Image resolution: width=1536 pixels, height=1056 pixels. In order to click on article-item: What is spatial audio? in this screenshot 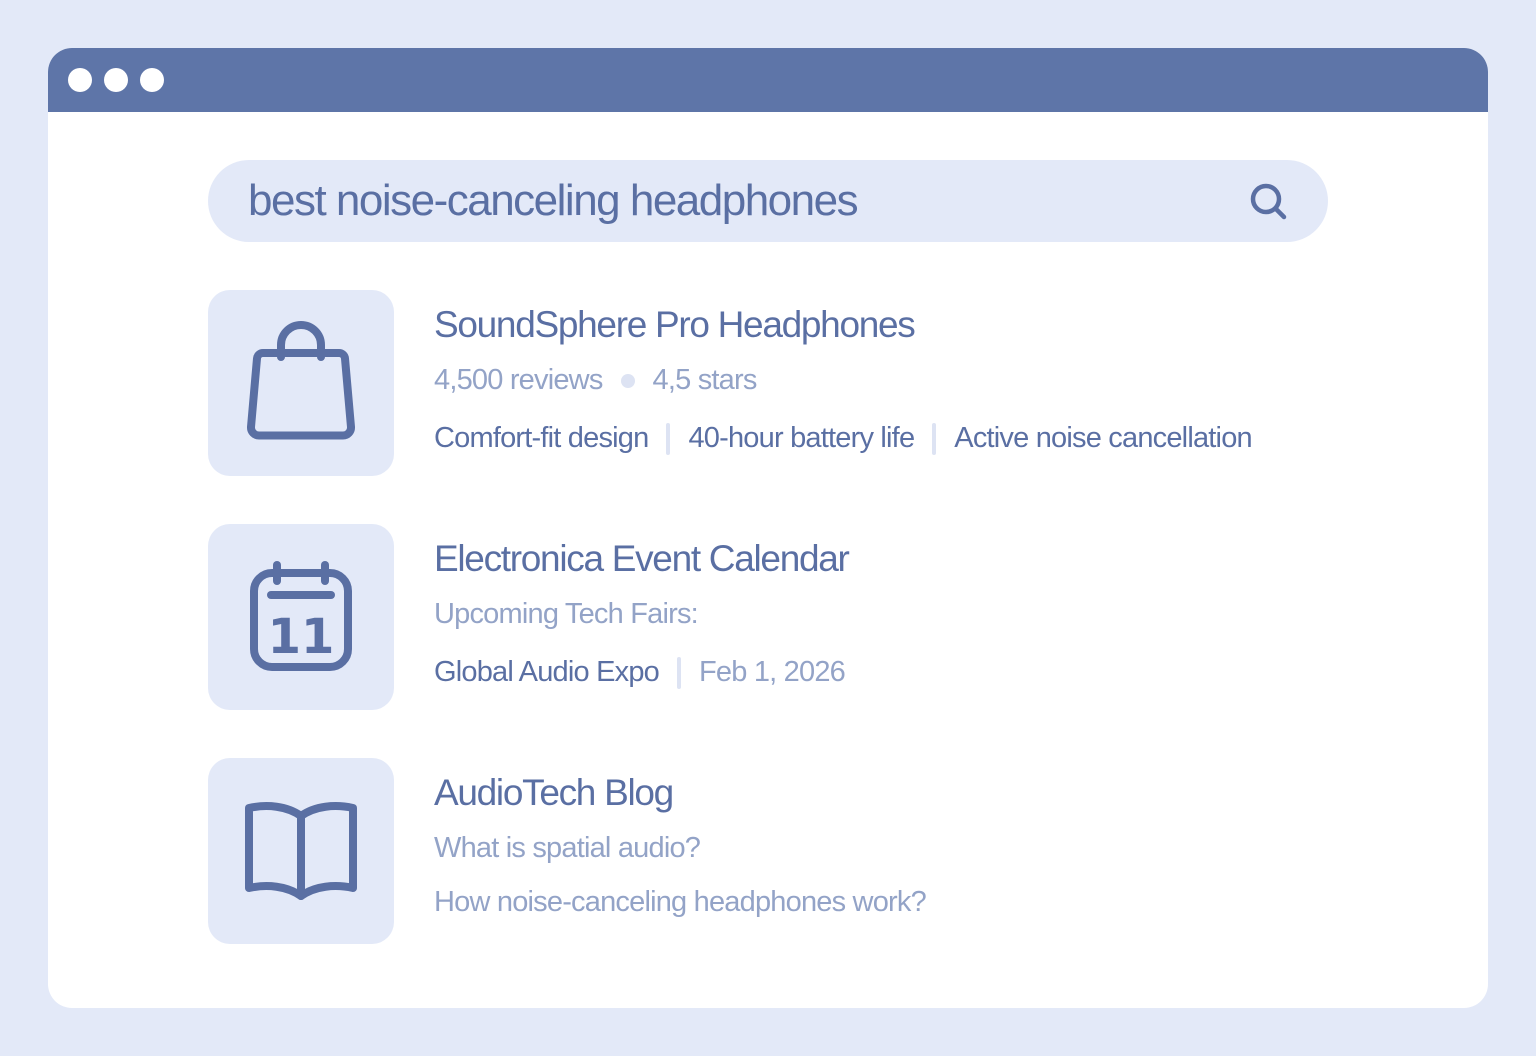, I will do `click(567, 848)`.